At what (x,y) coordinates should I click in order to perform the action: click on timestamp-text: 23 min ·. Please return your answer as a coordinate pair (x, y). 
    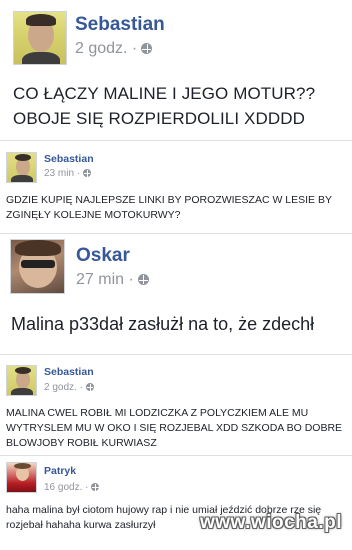
    Looking at the image, I should click on (62, 173).